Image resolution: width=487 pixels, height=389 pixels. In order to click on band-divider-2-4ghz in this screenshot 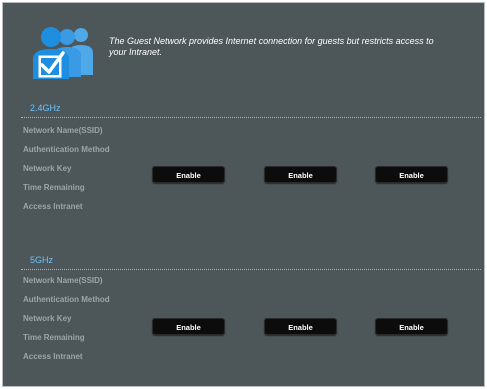, I will do `click(251, 117)`.